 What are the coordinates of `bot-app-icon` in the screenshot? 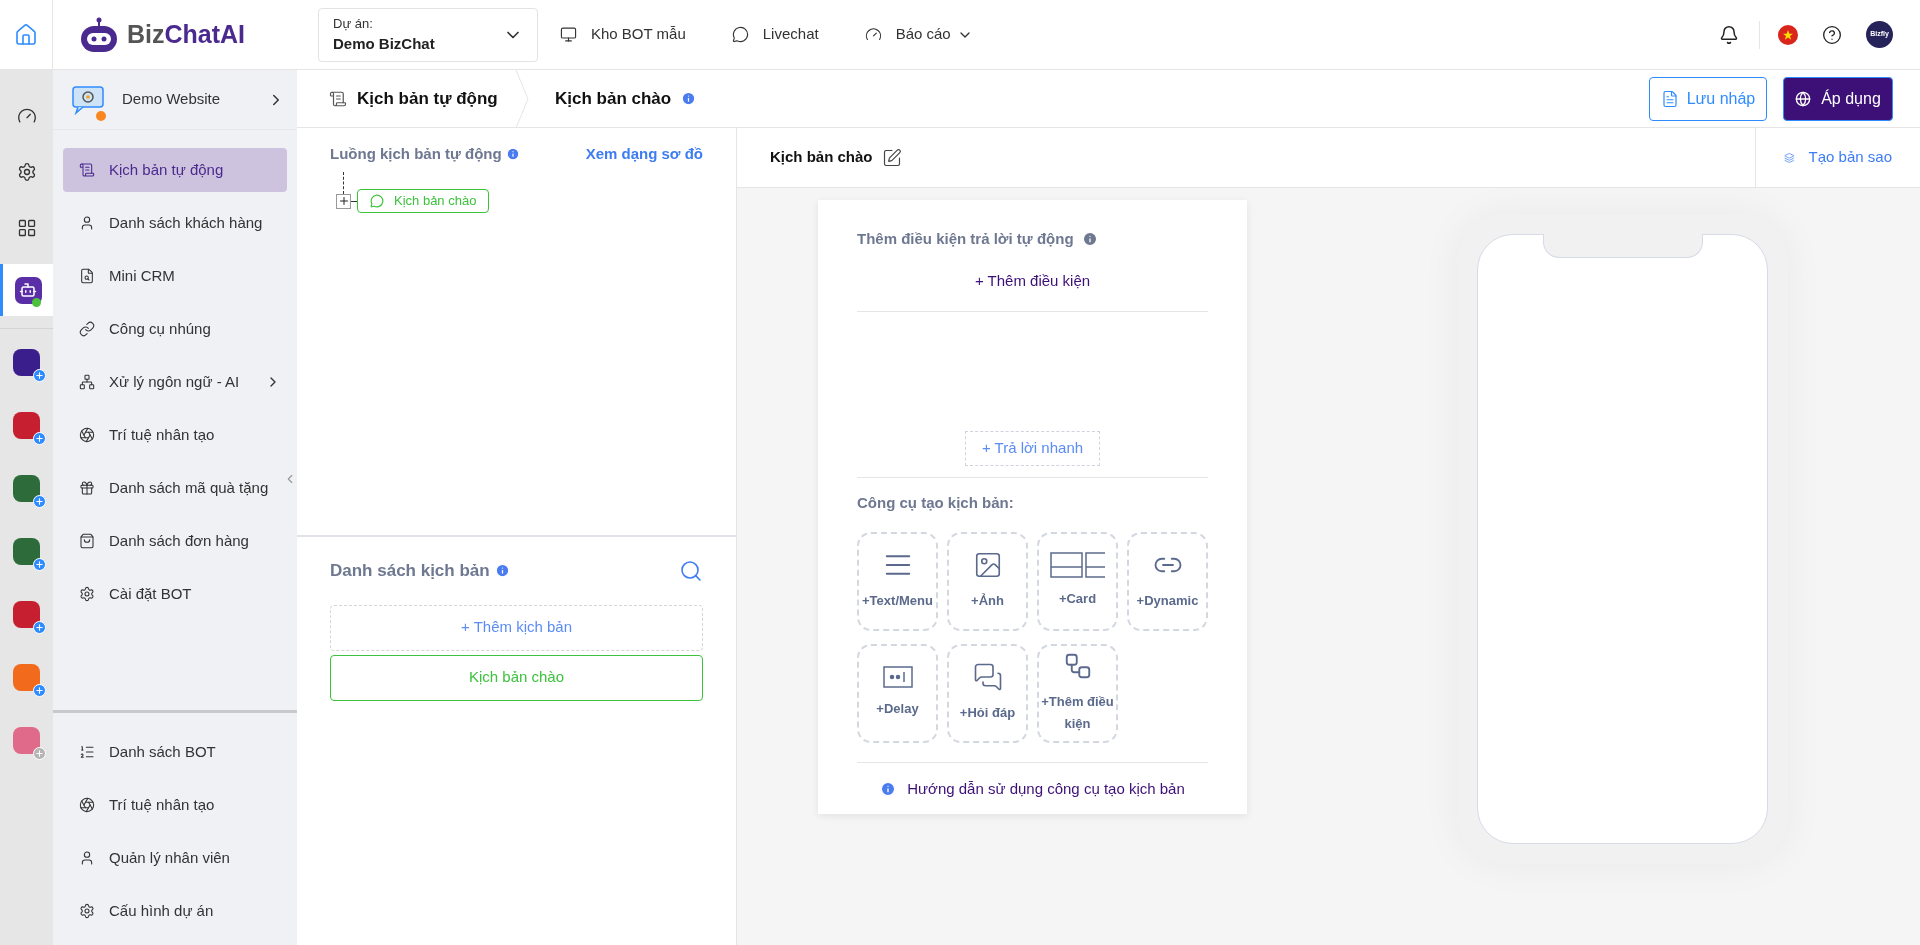 It's located at (28, 290).